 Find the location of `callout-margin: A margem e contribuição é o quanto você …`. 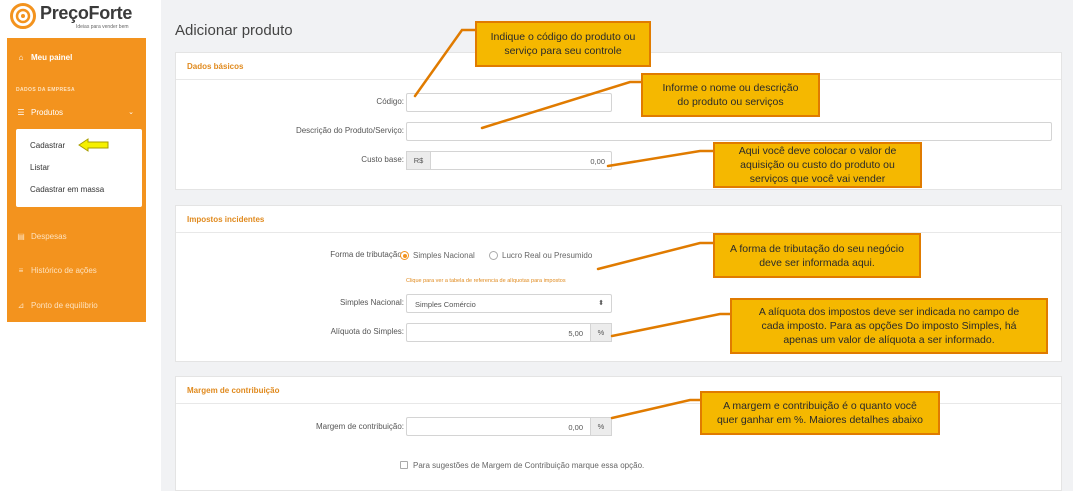

callout-margin: A margem e contribuição é o quanto você … is located at coordinates (820, 413).